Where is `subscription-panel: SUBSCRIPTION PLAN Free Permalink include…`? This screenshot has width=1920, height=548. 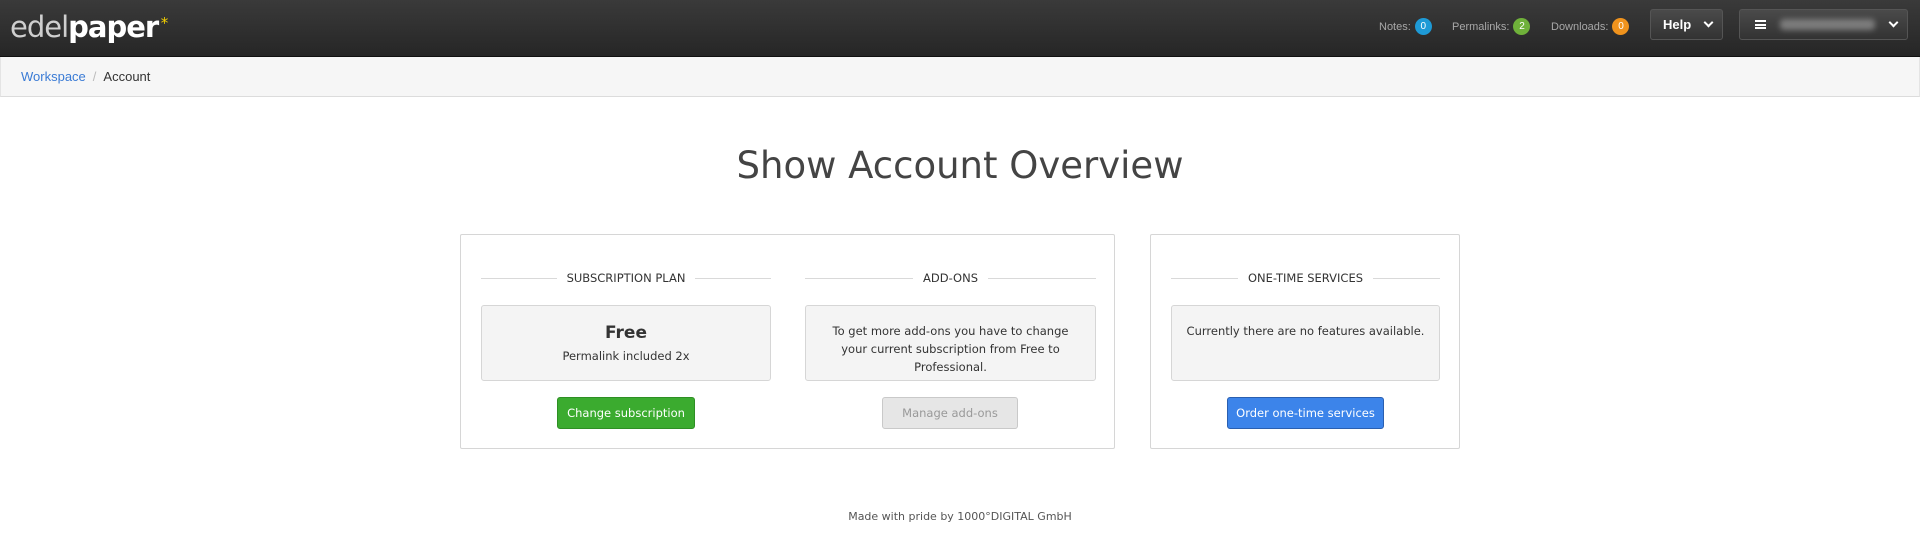 subscription-panel: SUBSCRIPTION PLAN Free Permalink include… is located at coordinates (787, 341).